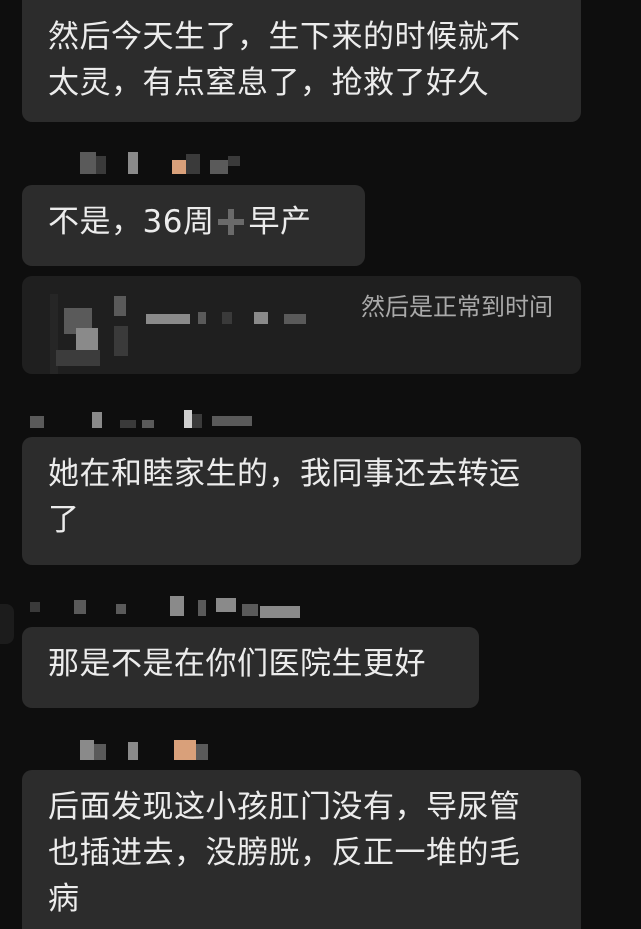 Image resolution: width=641 pixels, height=929 pixels. I want to click on message-text-line: 那是不是在你们医院生更好, so click(237, 664).